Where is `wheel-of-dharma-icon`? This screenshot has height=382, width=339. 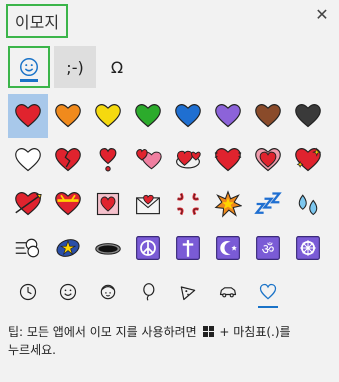
wheel-of-dharma-icon is located at coordinates (308, 248).